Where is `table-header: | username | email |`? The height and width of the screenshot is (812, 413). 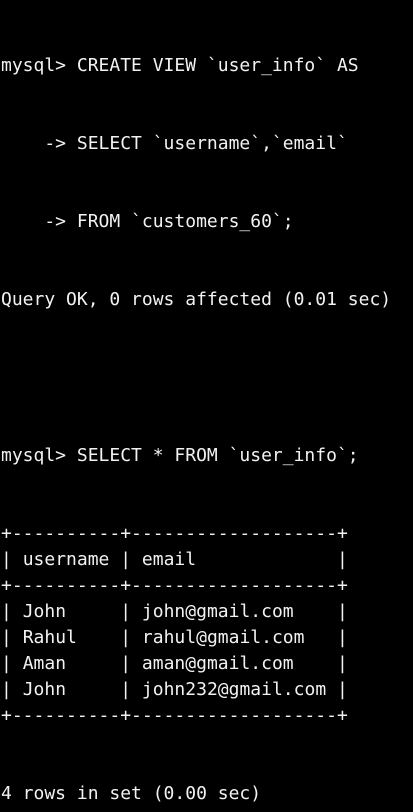
table-header: | username | email | is located at coordinates (174, 559).